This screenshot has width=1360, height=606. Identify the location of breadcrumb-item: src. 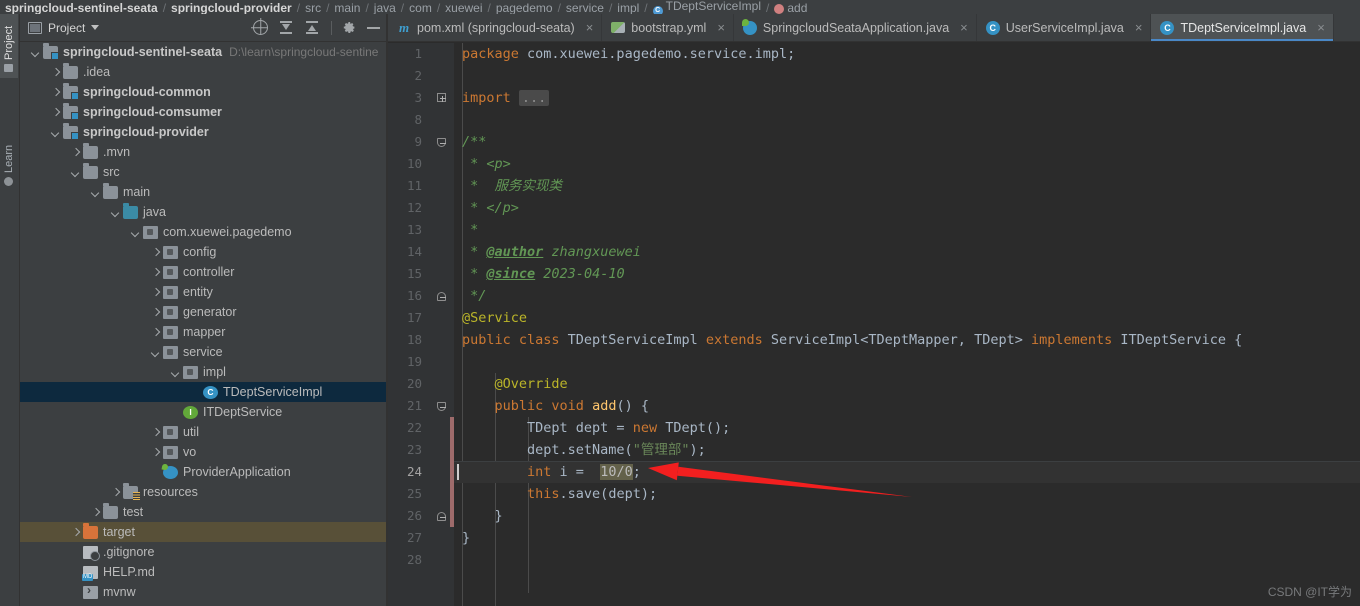
(313, 8).